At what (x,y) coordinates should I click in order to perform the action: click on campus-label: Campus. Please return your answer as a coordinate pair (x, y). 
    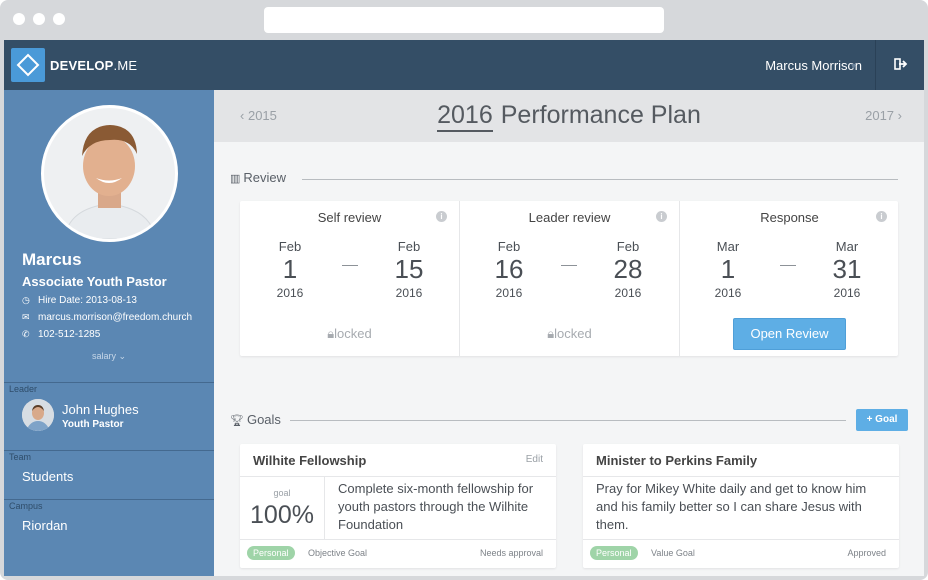
    Looking at the image, I should click on (26, 506).